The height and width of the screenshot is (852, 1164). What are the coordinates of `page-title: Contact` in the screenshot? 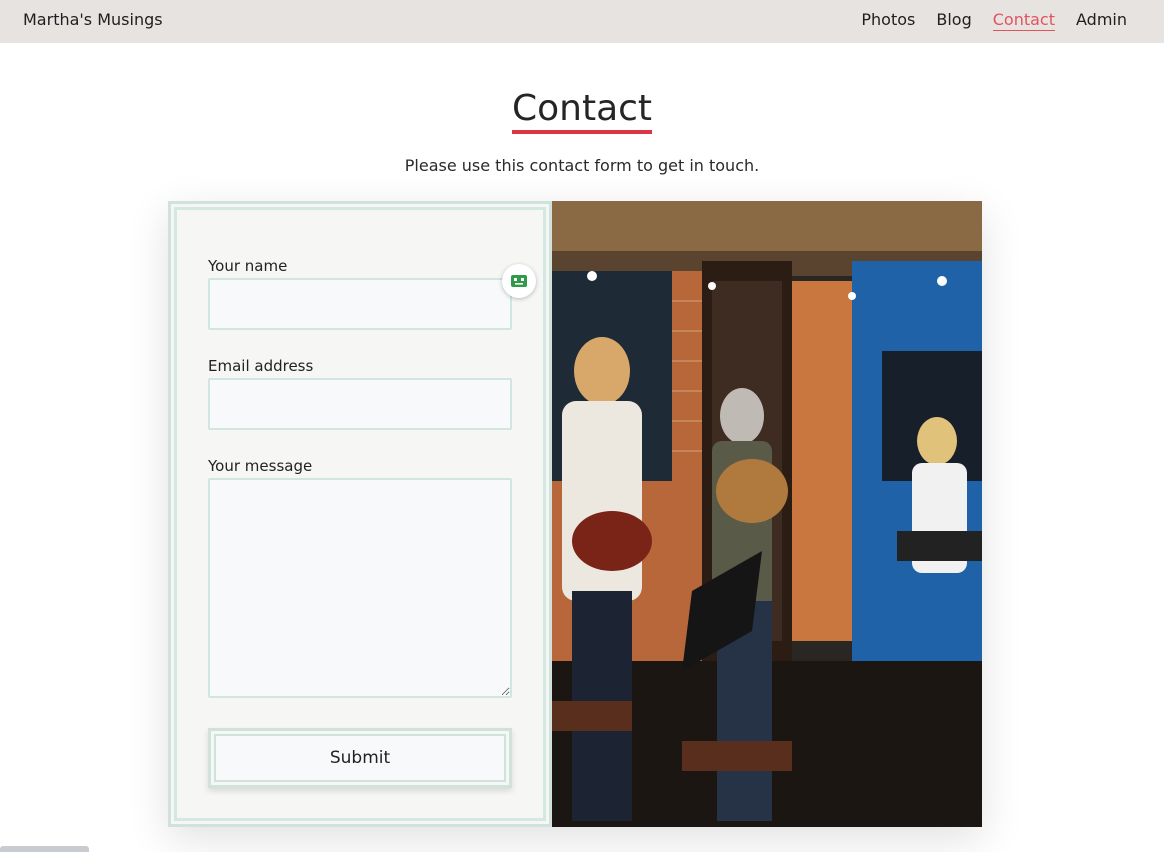 It's located at (582, 111).